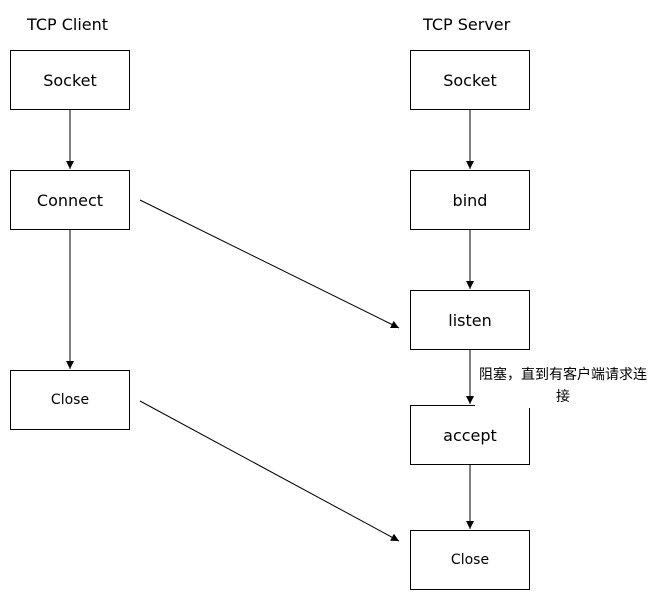 Image resolution: width=661 pixels, height=601 pixels. Describe the element at coordinates (470, 435) in the screenshot. I see `server-accept-node: accept` at that location.